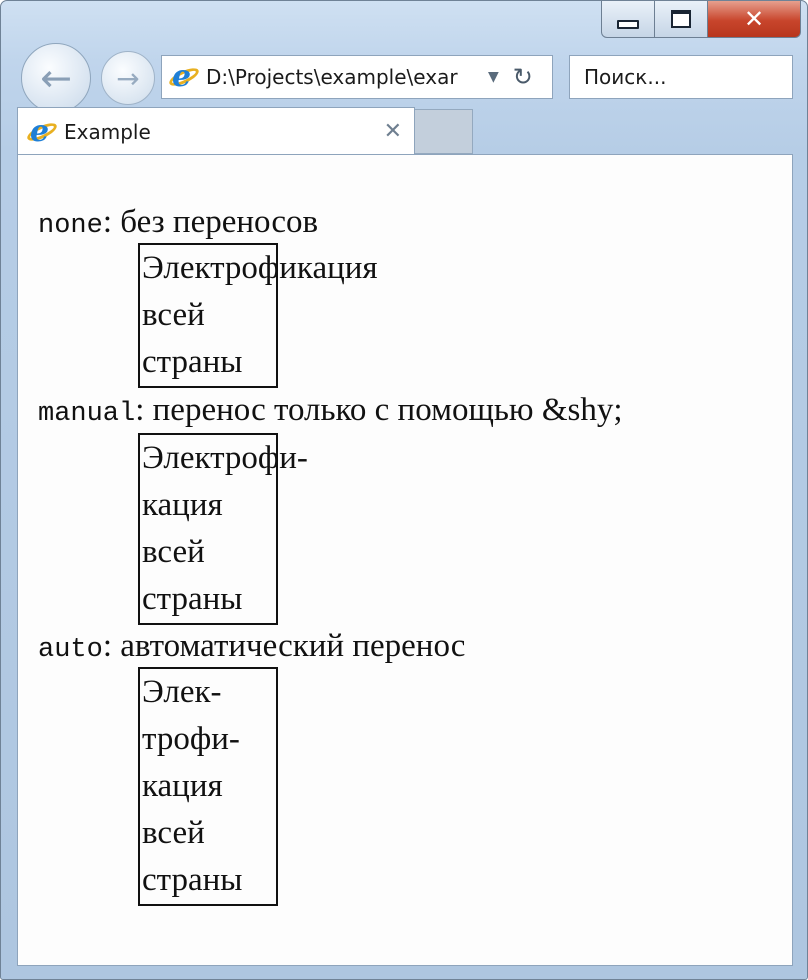 This screenshot has width=808, height=980. Describe the element at coordinates (87, 414) in the screenshot. I see `keyword: manual` at that location.